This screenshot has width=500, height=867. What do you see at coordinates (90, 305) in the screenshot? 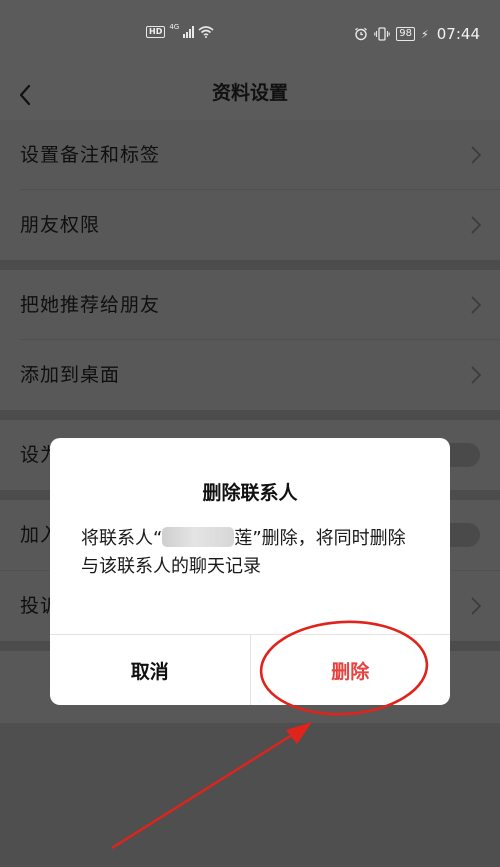
I see `row-label: 把她推荐给朋友` at bounding box center [90, 305].